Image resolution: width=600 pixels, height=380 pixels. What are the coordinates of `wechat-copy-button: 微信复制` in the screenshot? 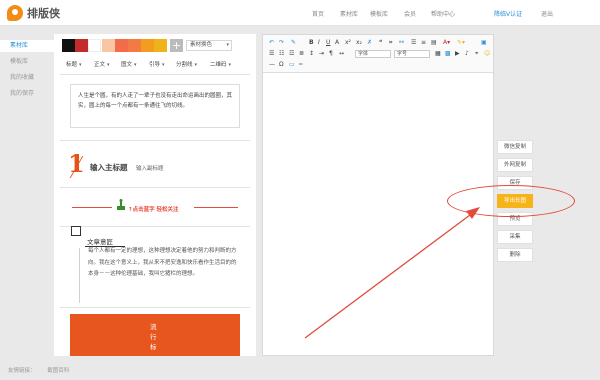 It's located at (515, 147).